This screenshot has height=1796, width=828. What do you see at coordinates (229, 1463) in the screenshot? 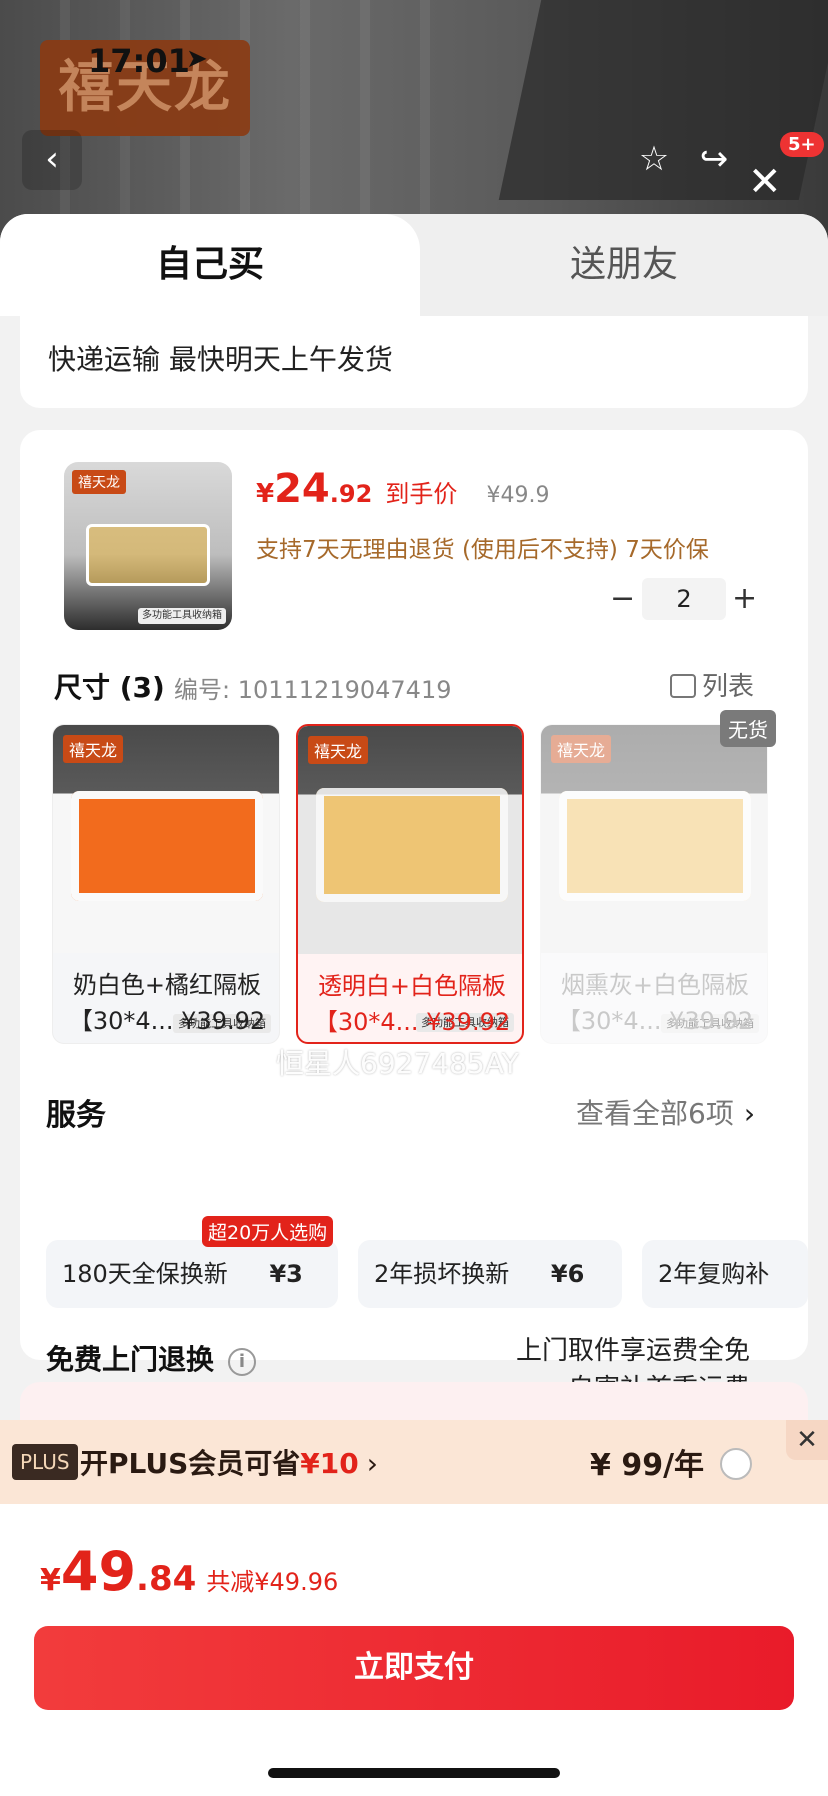
I see `plus-promo-text: 开PLUS会员可省¥10 ›` at bounding box center [229, 1463].